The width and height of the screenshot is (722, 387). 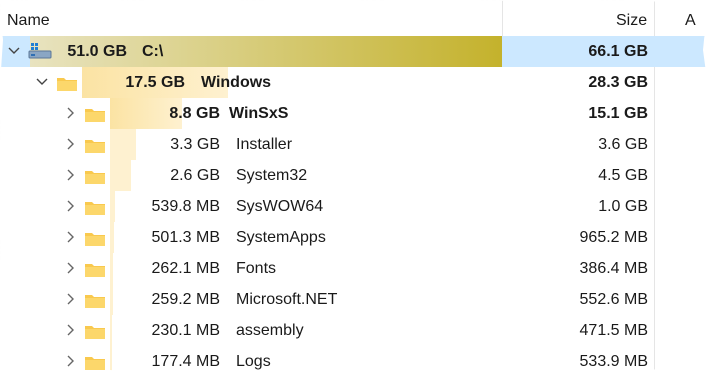 I want to click on folder-name: C:\, so click(x=153, y=51).